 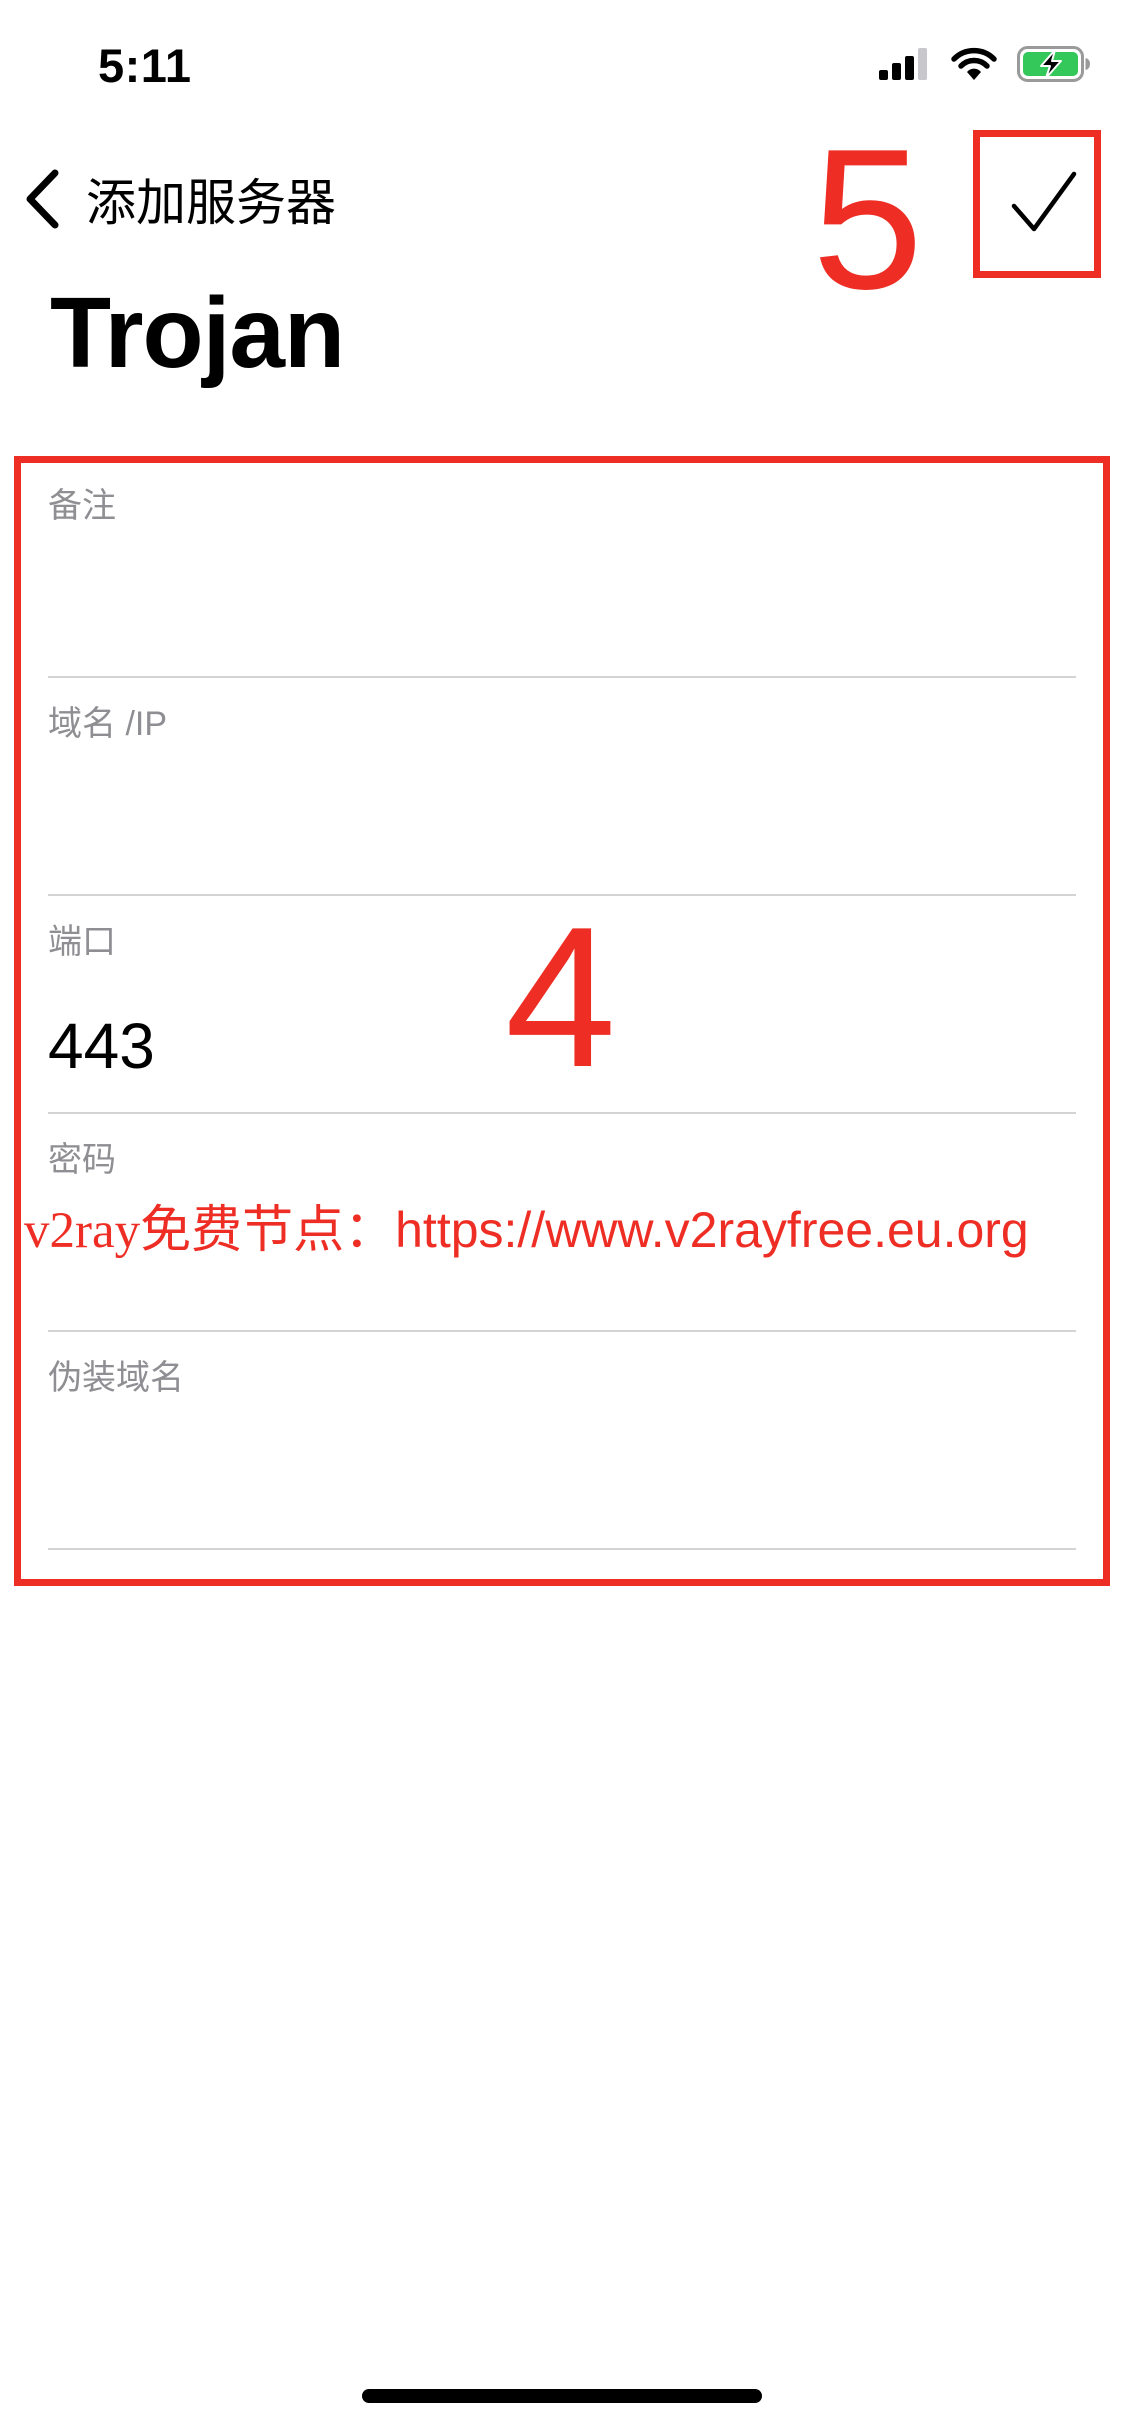 What do you see at coordinates (210, 1231) in the screenshot?
I see `watermark-prefix: v2ray免费节点：` at bounding box center [210, 1231].